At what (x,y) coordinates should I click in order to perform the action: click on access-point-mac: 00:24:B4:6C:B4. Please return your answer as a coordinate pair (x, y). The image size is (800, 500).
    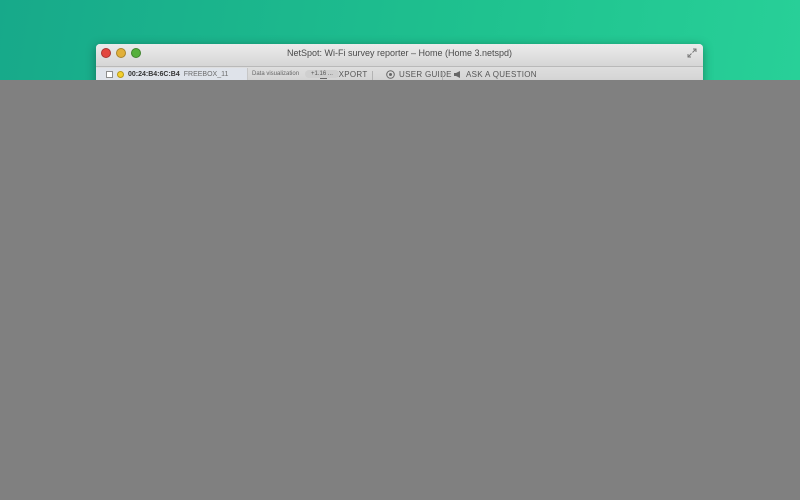
    Looking at the image, I should click on (154, 74).